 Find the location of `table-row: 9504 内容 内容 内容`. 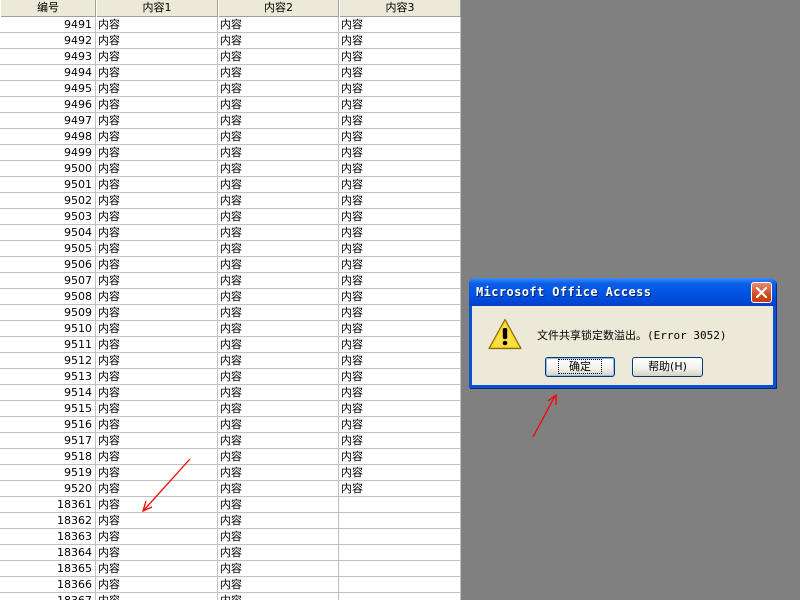

table-row: 9504 内容 内容 内容 is located at coordinates (230, 233).